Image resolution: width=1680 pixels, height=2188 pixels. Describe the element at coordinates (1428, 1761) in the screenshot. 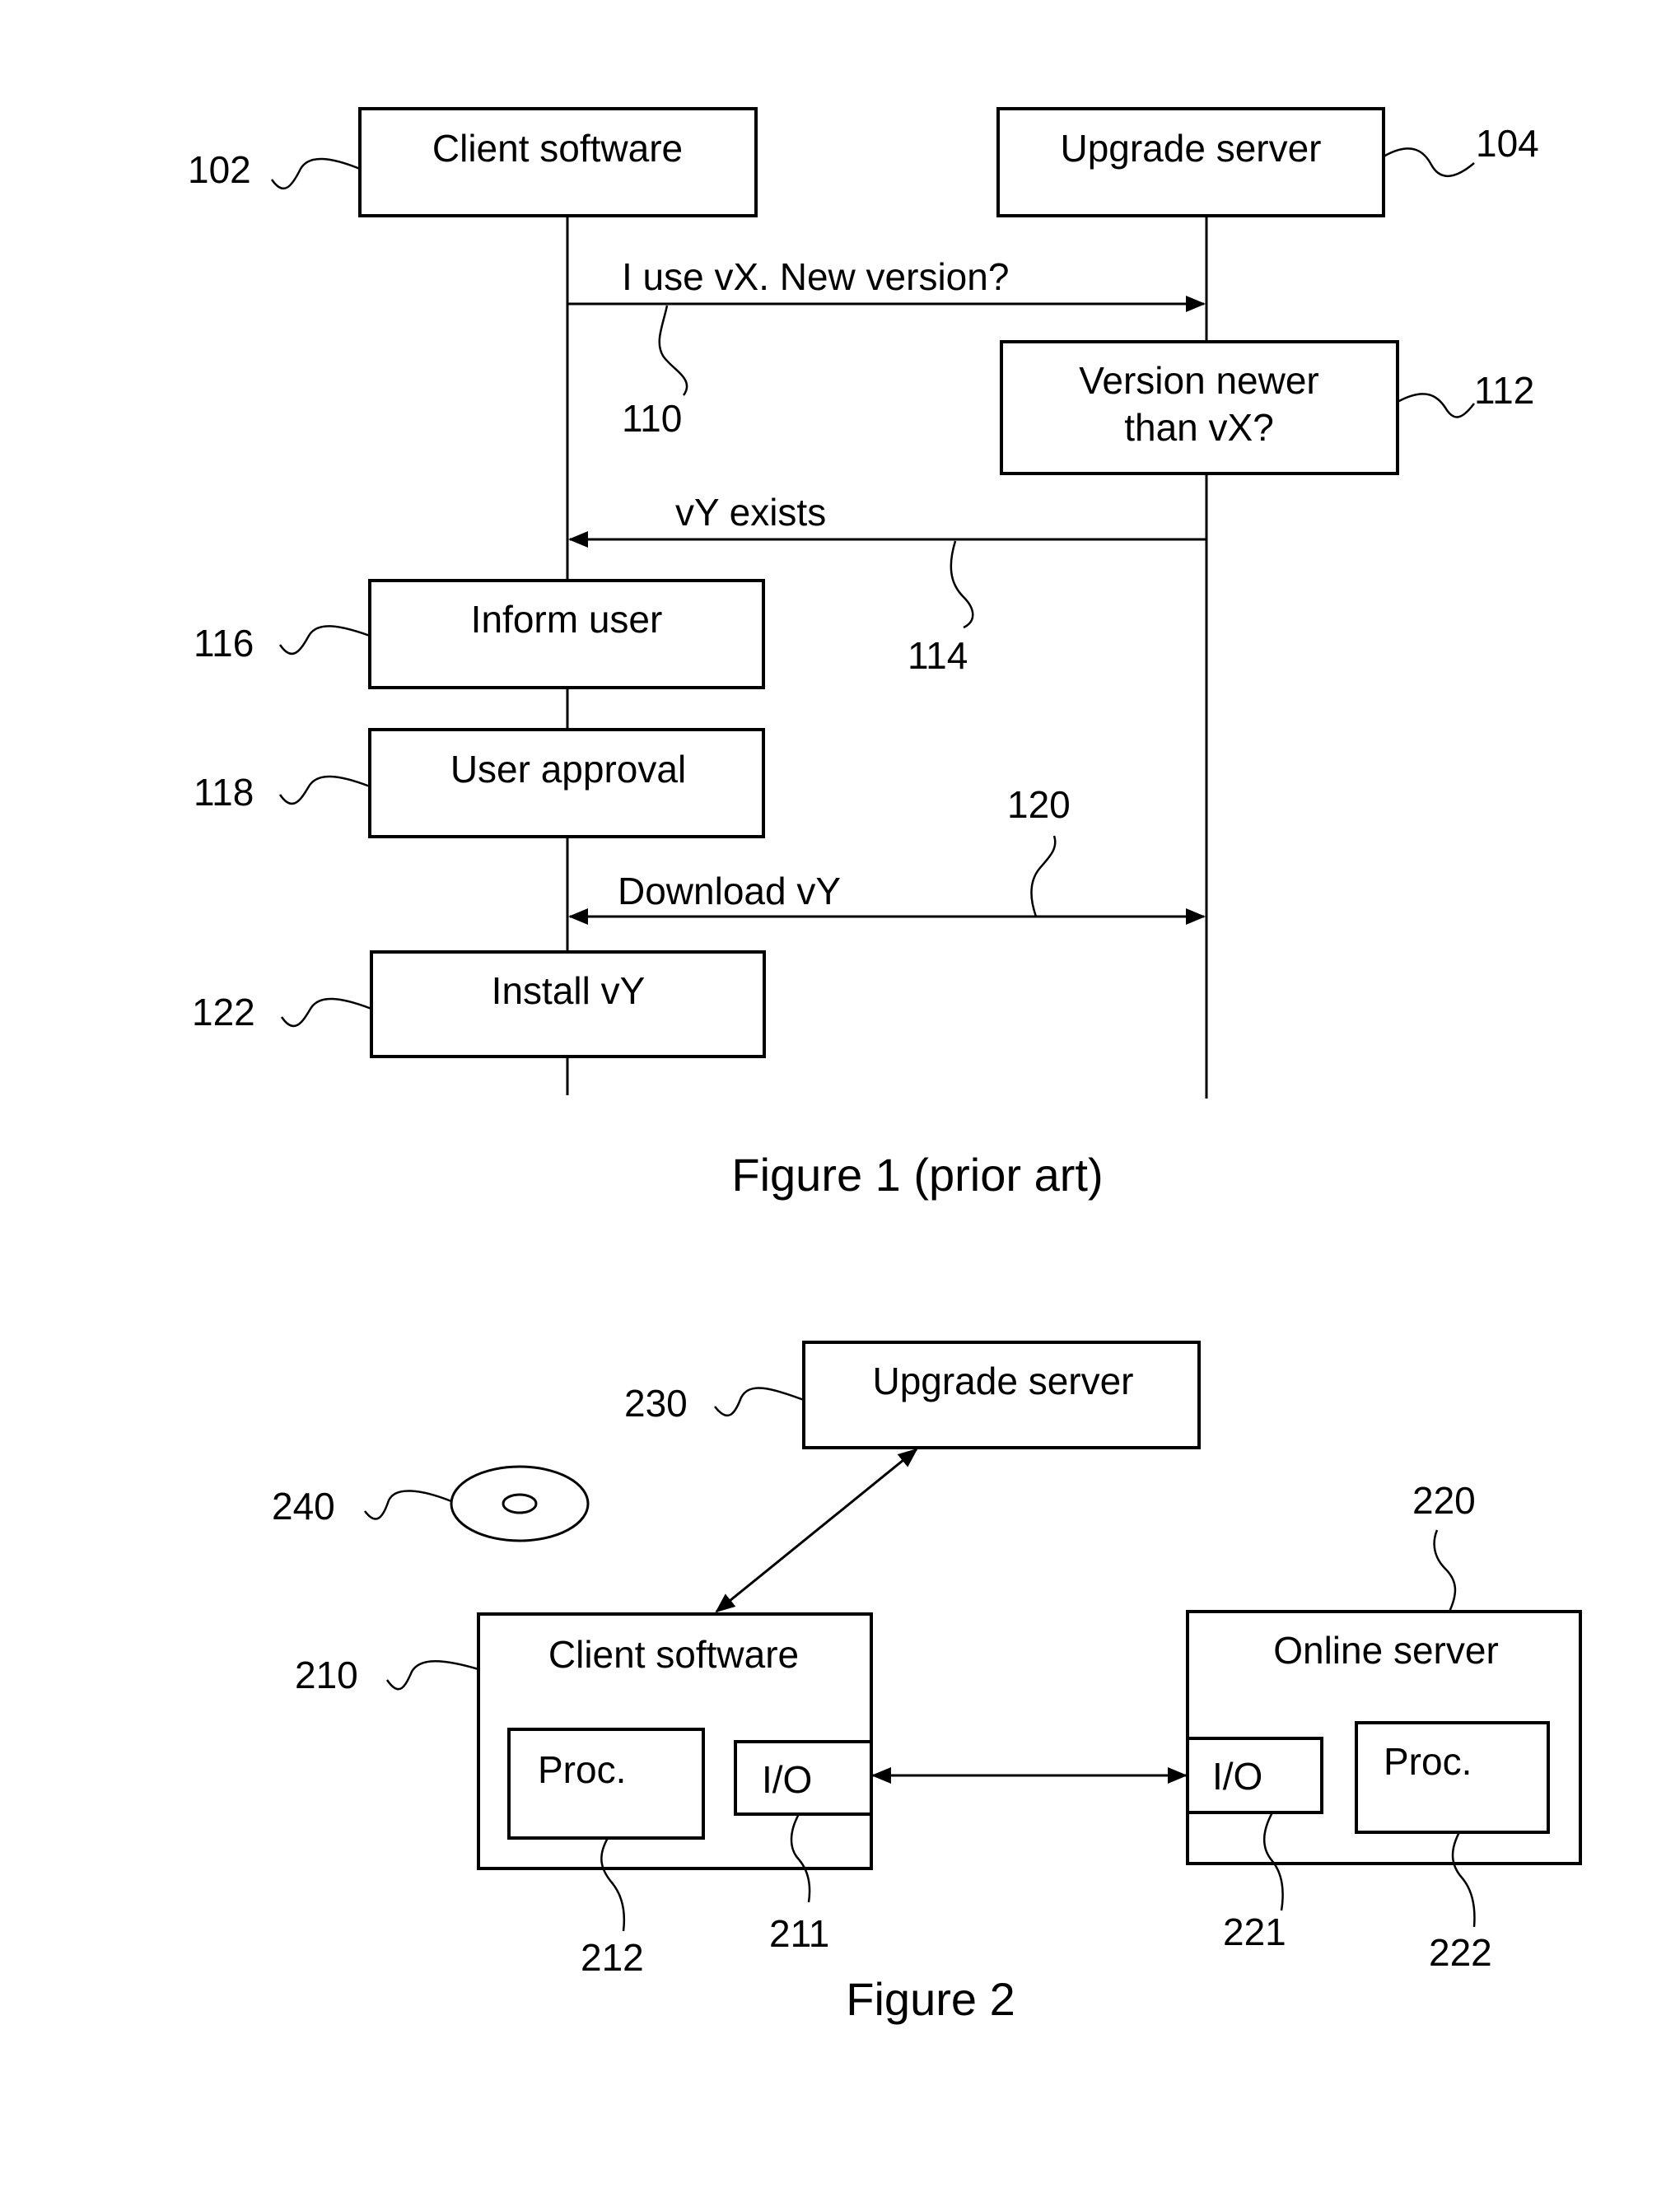

I see `server-proc-label: Proc.` at that location.